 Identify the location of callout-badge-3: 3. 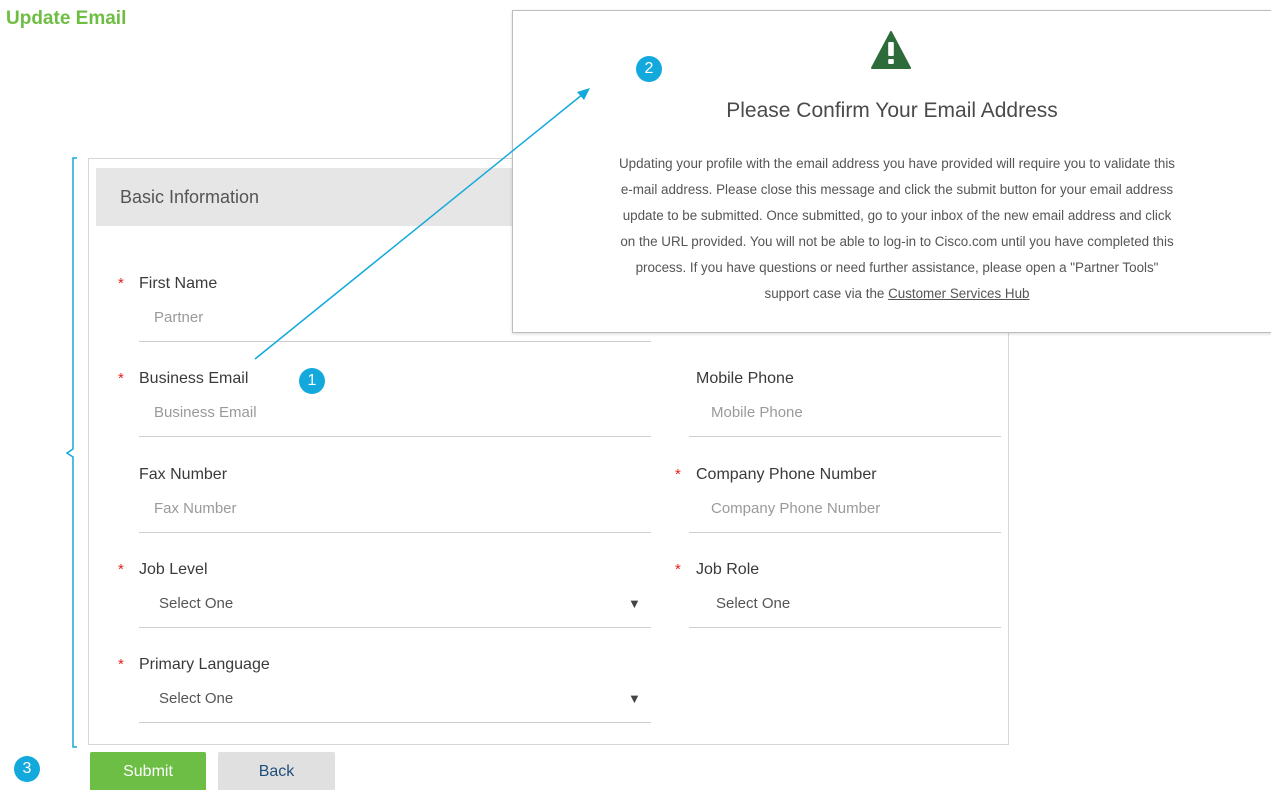
(27, 769).